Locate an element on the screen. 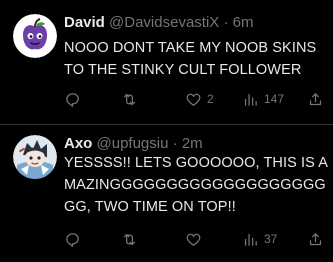 Image resolution: width=333 pixels, height=262 pixels. like-button: 2 is located at coordinates (199, 99).